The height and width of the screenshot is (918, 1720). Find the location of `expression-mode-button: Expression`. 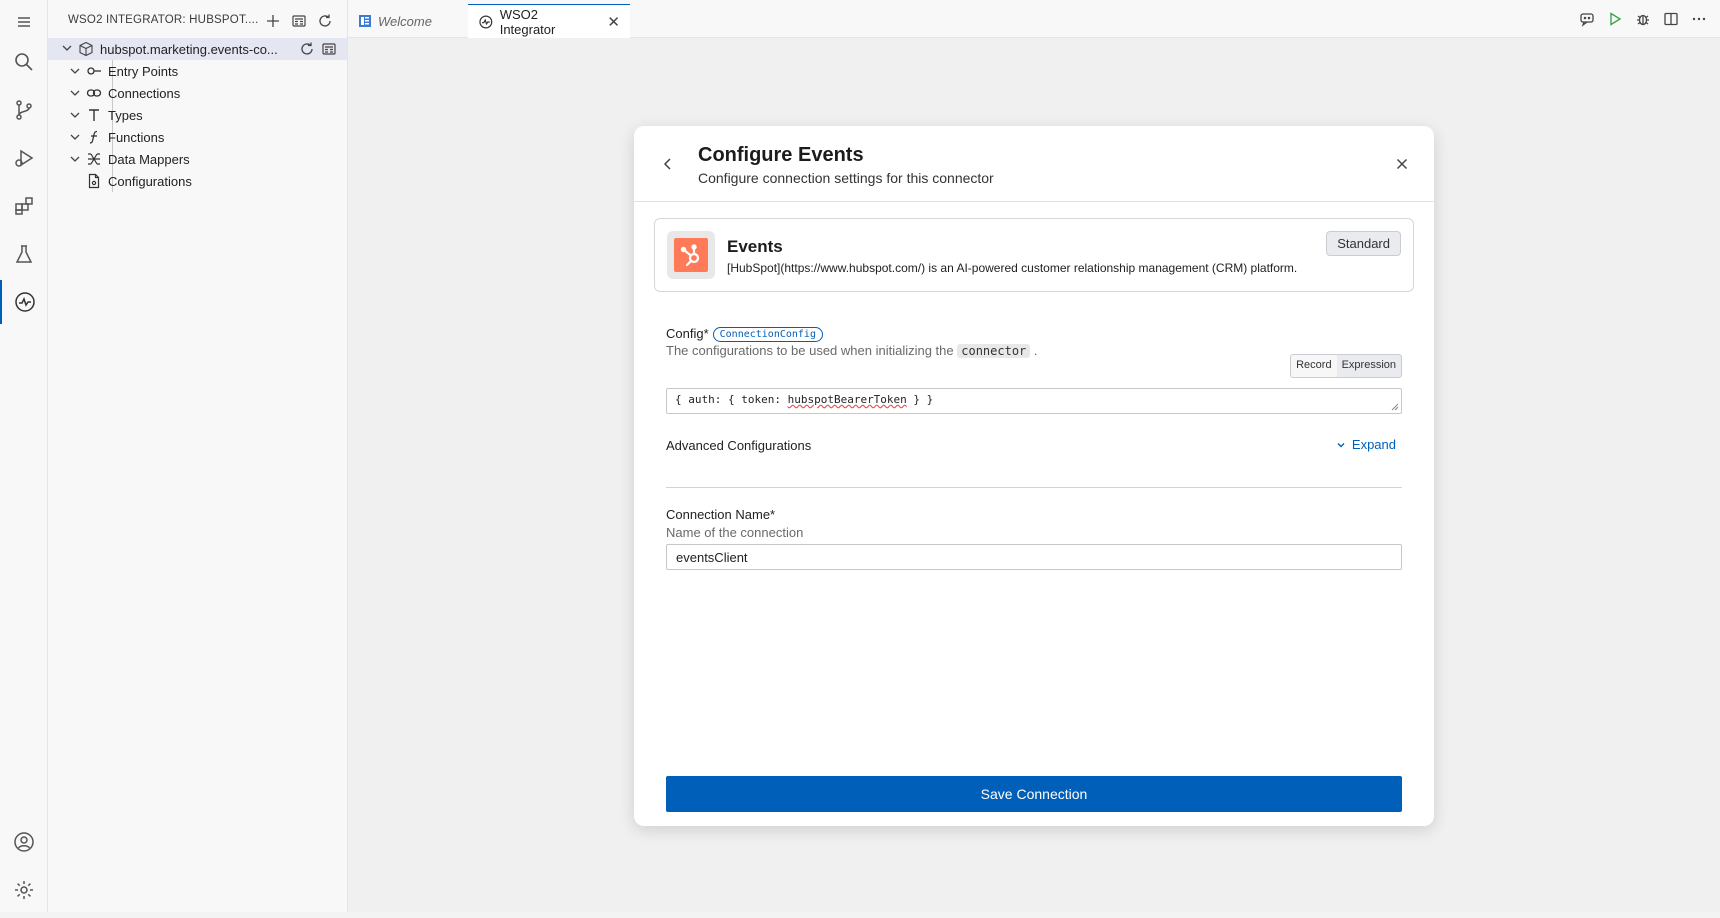

expression-mode-button: Expression is located at coordinates (1369, 366).